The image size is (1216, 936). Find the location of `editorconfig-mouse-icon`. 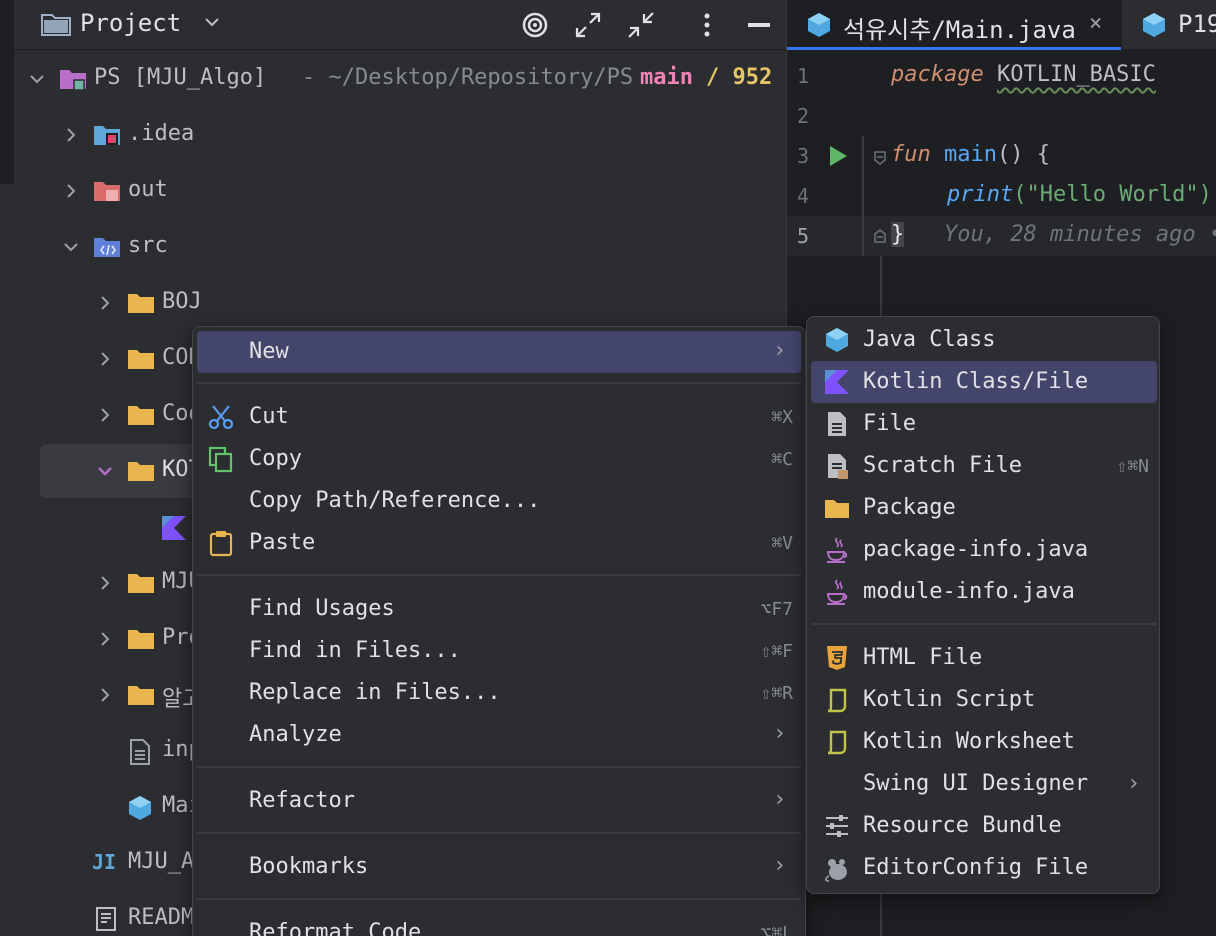

editorconfig-mouse-icon is located at coordinates (836, 870).